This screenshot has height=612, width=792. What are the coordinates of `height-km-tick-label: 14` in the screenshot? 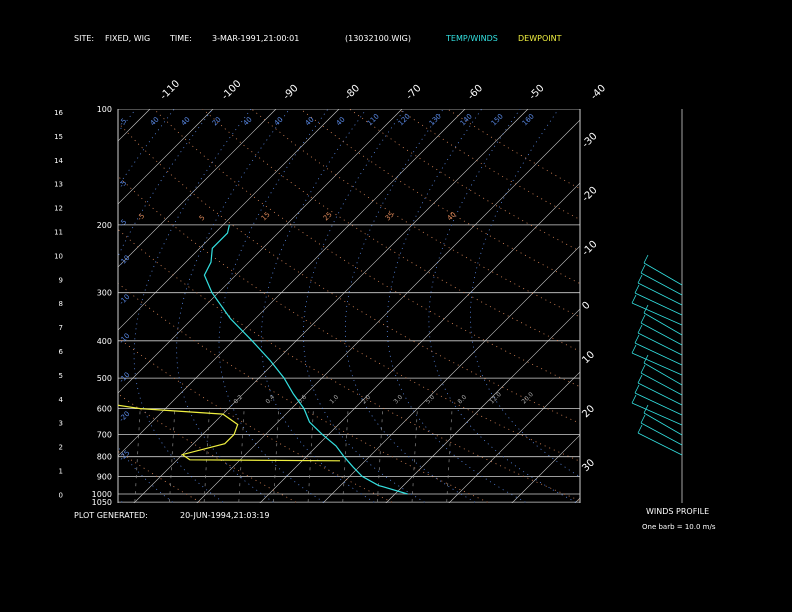 It's located at (58, 161).